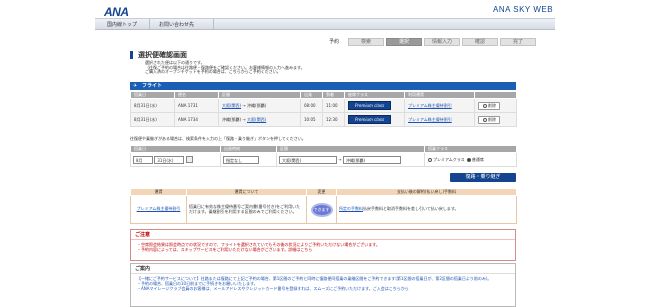  Describe the element at coordinates (323, 269) in the screenshot. I see `guide-title: ご案内` at that location.